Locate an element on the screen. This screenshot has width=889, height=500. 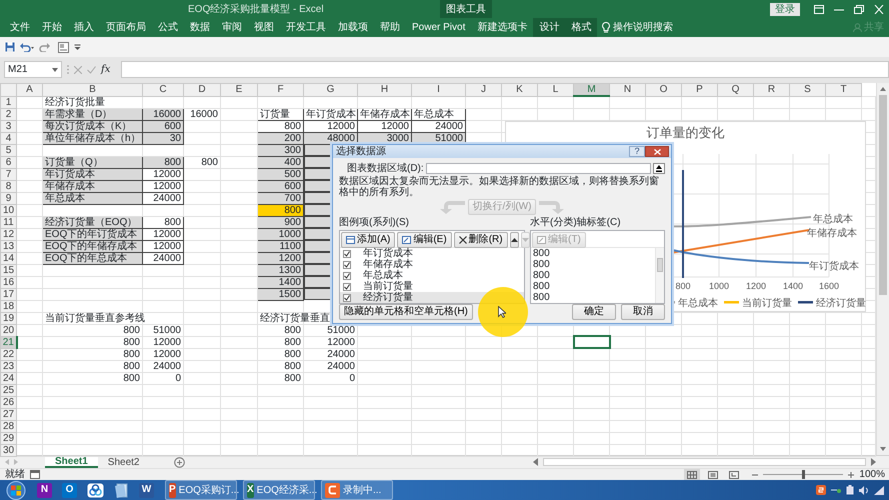
move-up-button is located at coordinates (514, 240).